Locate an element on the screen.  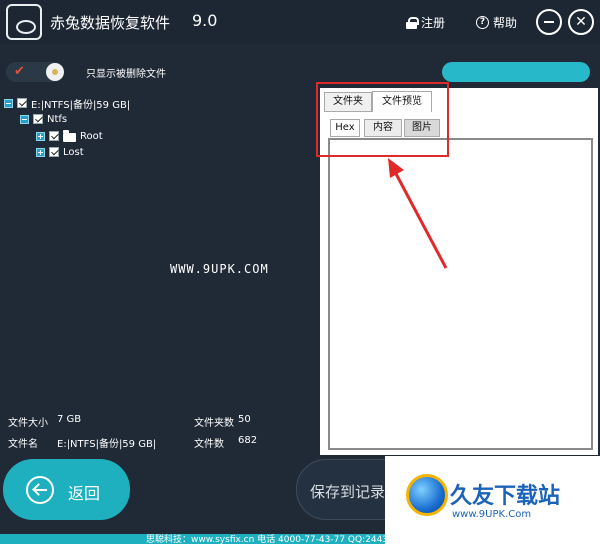
annotation-highlight-box is located at coordinates (382, 119).